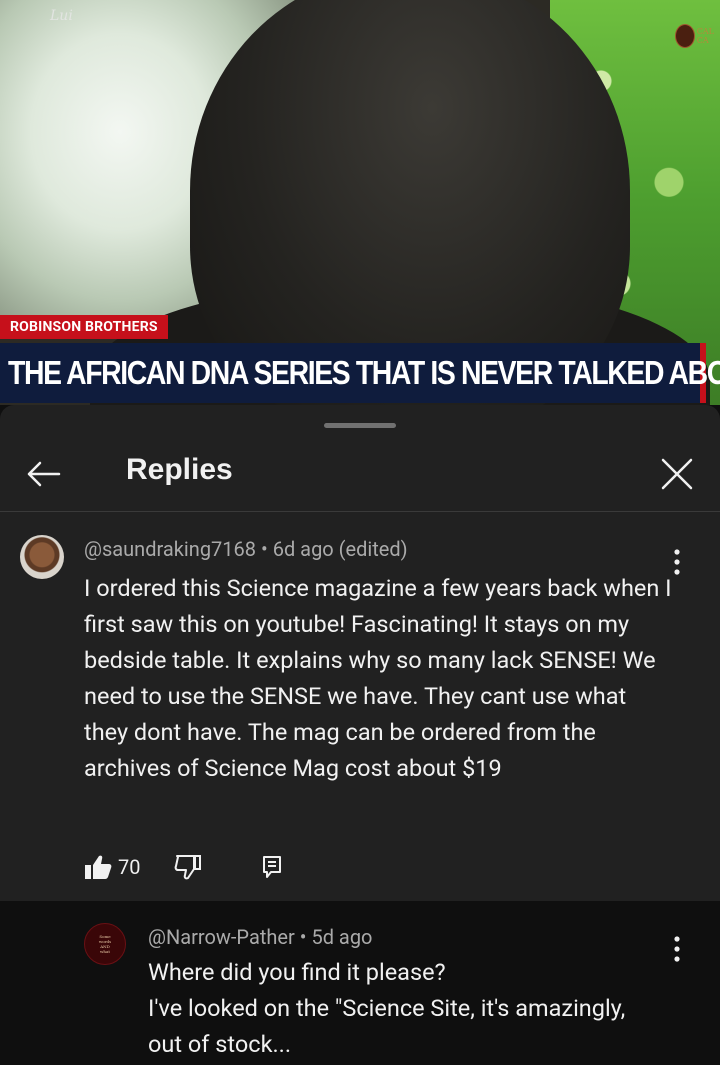  What do you see at coordinates (360, 425) in the screenshot?
I see `drag-handle` at bounding box center [360, 425].